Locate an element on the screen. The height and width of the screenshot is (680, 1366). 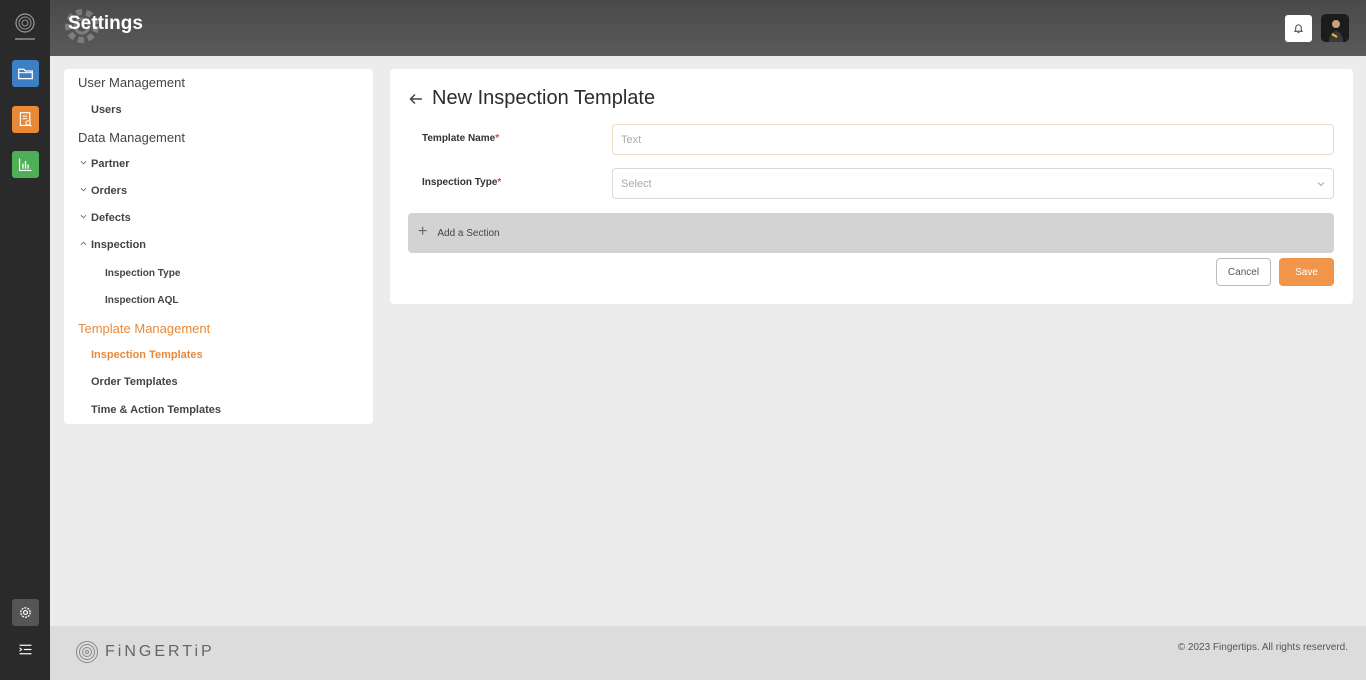
menu-icon is located at coordinates (25, 649).